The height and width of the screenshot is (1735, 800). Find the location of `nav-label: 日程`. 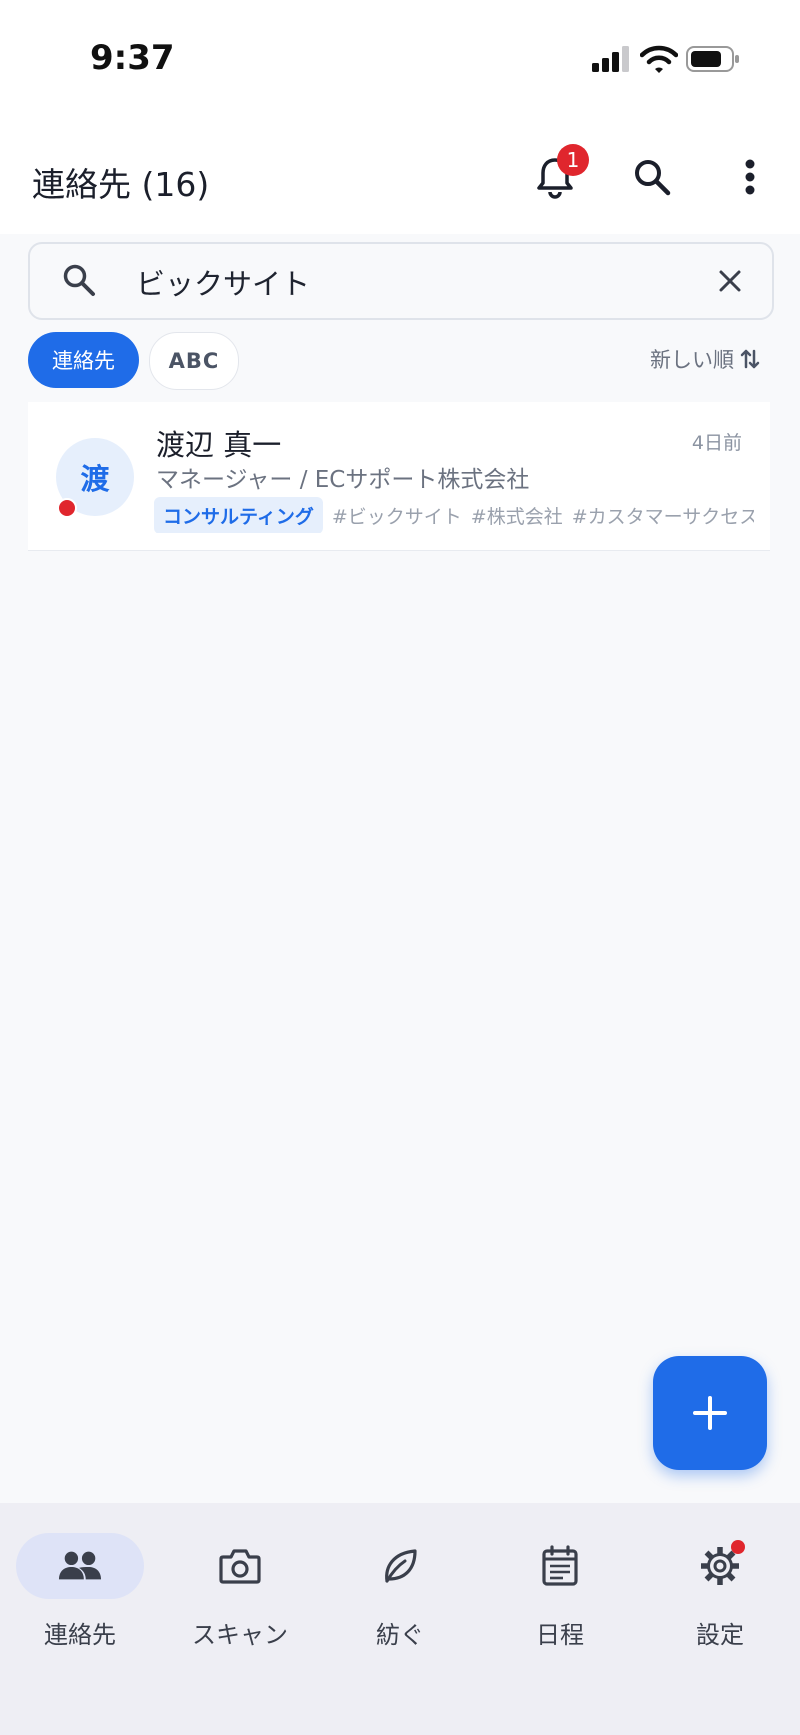

nav-label: 日程 is located at coordinates (560, 1635).